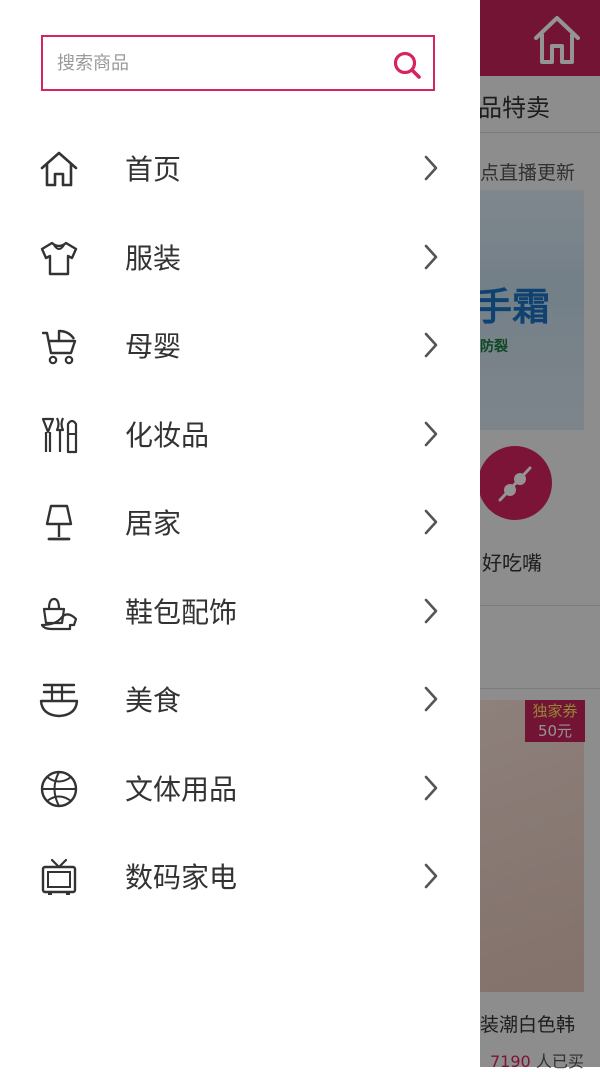  What do you see at coordinates (153, 700) in the screenshot?
I see `menu-item-label: 美食` at bounding box center [153, 700].